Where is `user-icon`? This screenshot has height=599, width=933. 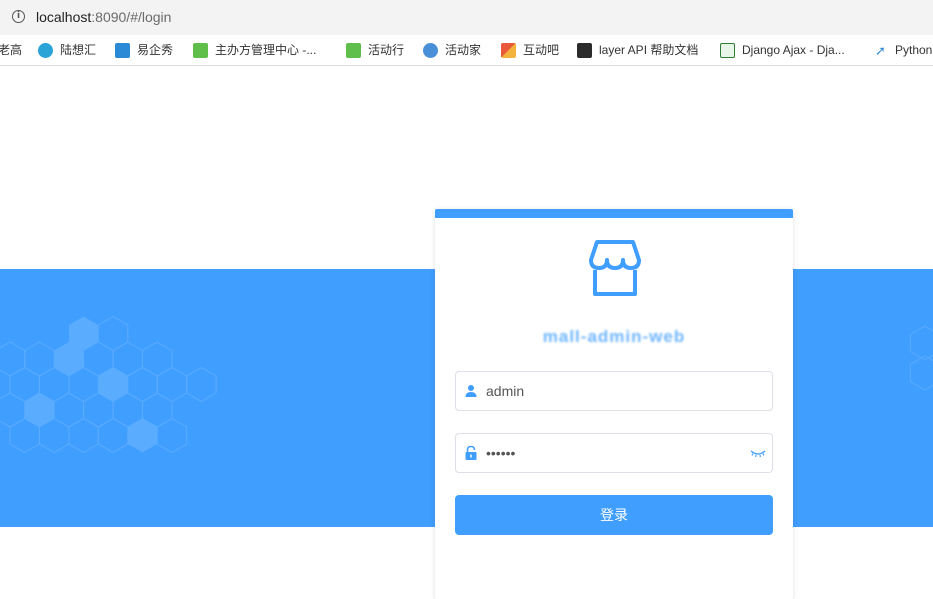 user-icon is located at coordinates (471, 391).